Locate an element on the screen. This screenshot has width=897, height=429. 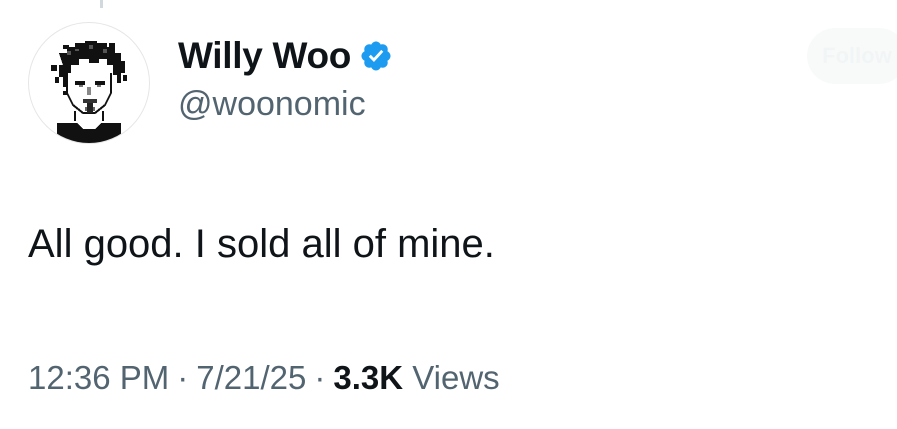
views-count: 3.3K is located at coordinates (368, 377).